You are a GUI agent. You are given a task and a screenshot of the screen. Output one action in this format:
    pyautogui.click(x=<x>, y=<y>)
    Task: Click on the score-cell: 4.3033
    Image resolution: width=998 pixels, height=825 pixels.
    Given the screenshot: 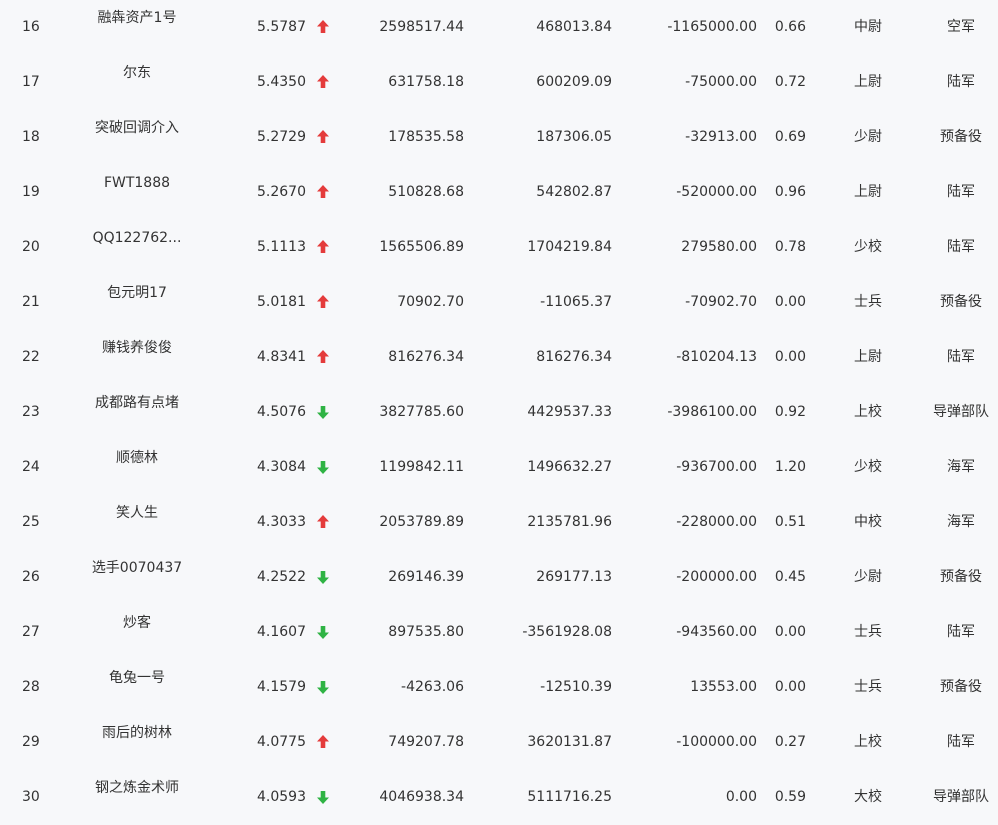 What is the action you would take?
    pyautogui.click(x=281, y=522)
    